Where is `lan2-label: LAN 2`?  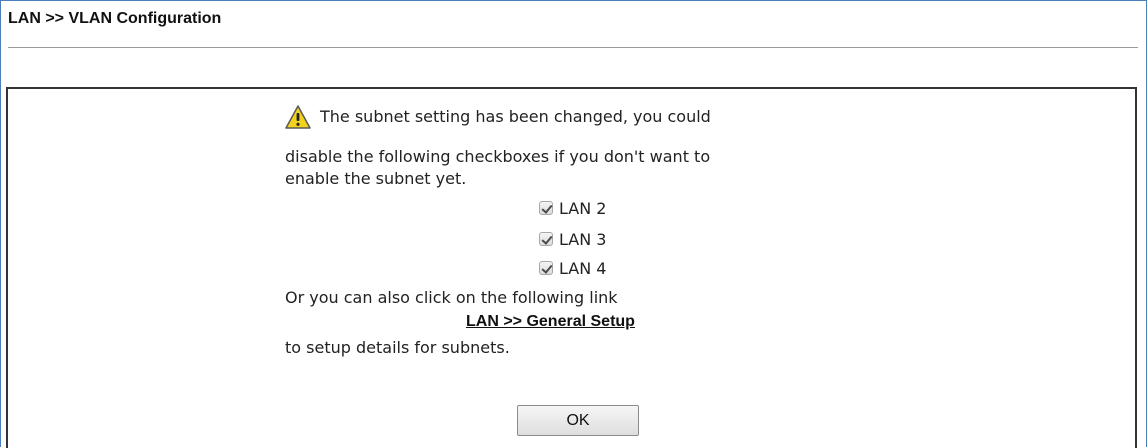 lan2-label: LAN 2 is located at coordinates (583, 208).